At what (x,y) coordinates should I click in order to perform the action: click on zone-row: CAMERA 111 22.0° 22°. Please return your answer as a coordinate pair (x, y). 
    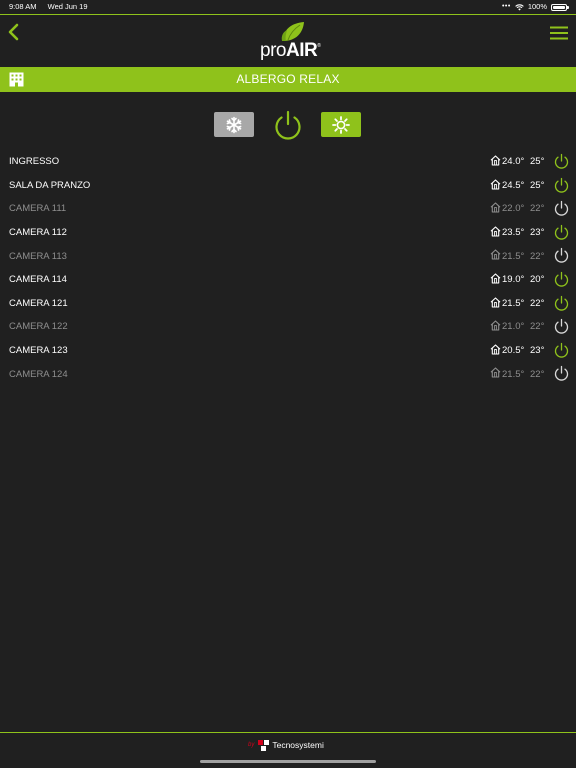
    Looking at the image, I should click on (288, 209).